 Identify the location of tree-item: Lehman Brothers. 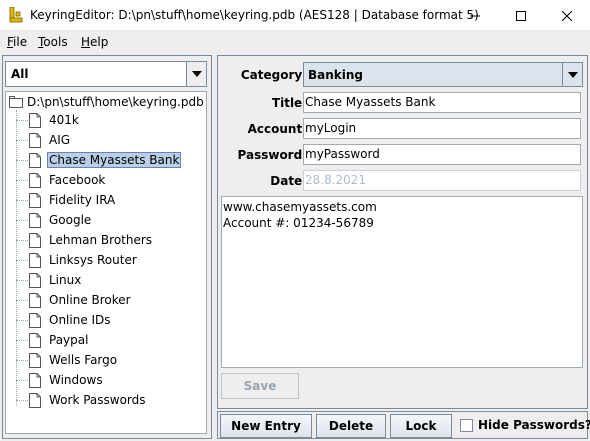
(85, 240).